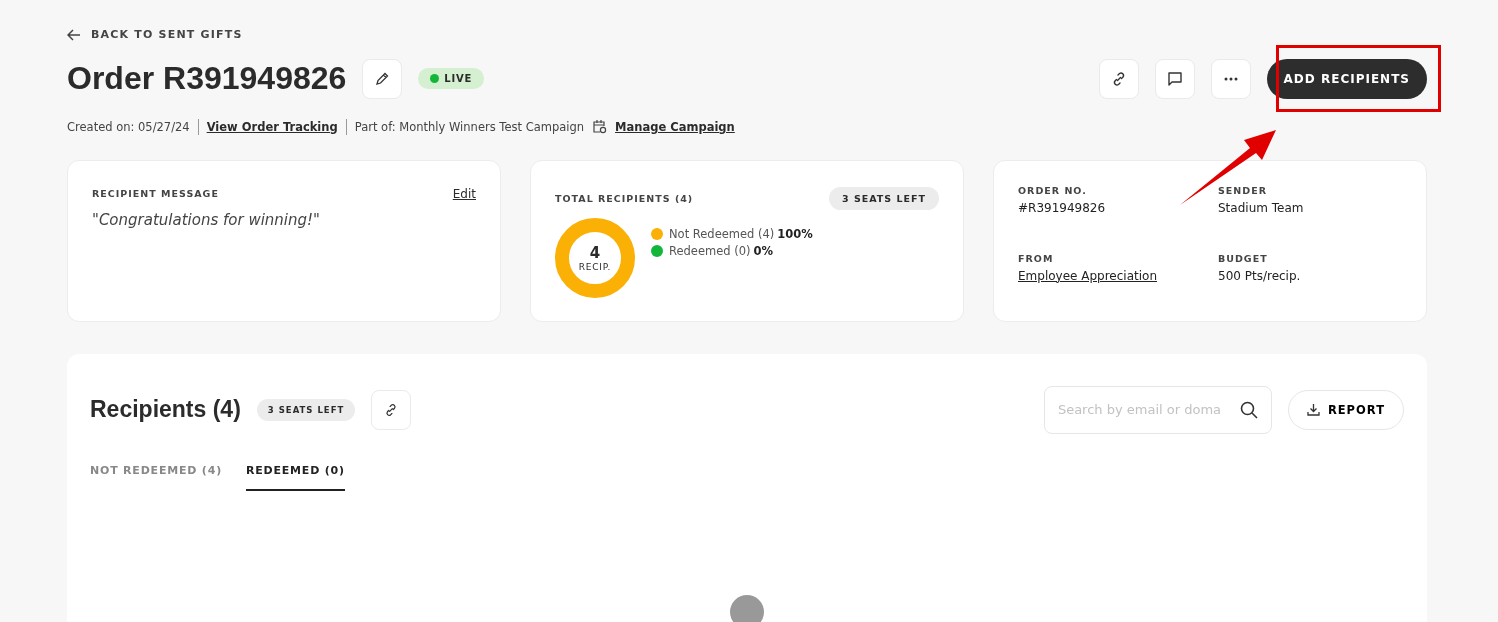  I want to click on tab: REDEEMED (0), so click(295, 473).